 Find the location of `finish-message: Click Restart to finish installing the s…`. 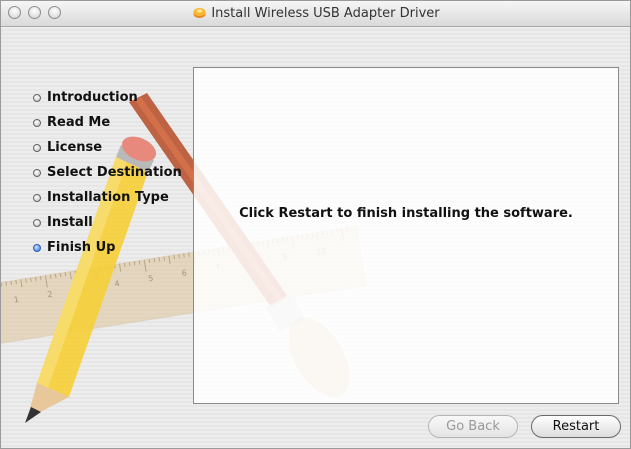

finish-message: Click Restart to finish installing the s… is located at coordinates (406, 213).